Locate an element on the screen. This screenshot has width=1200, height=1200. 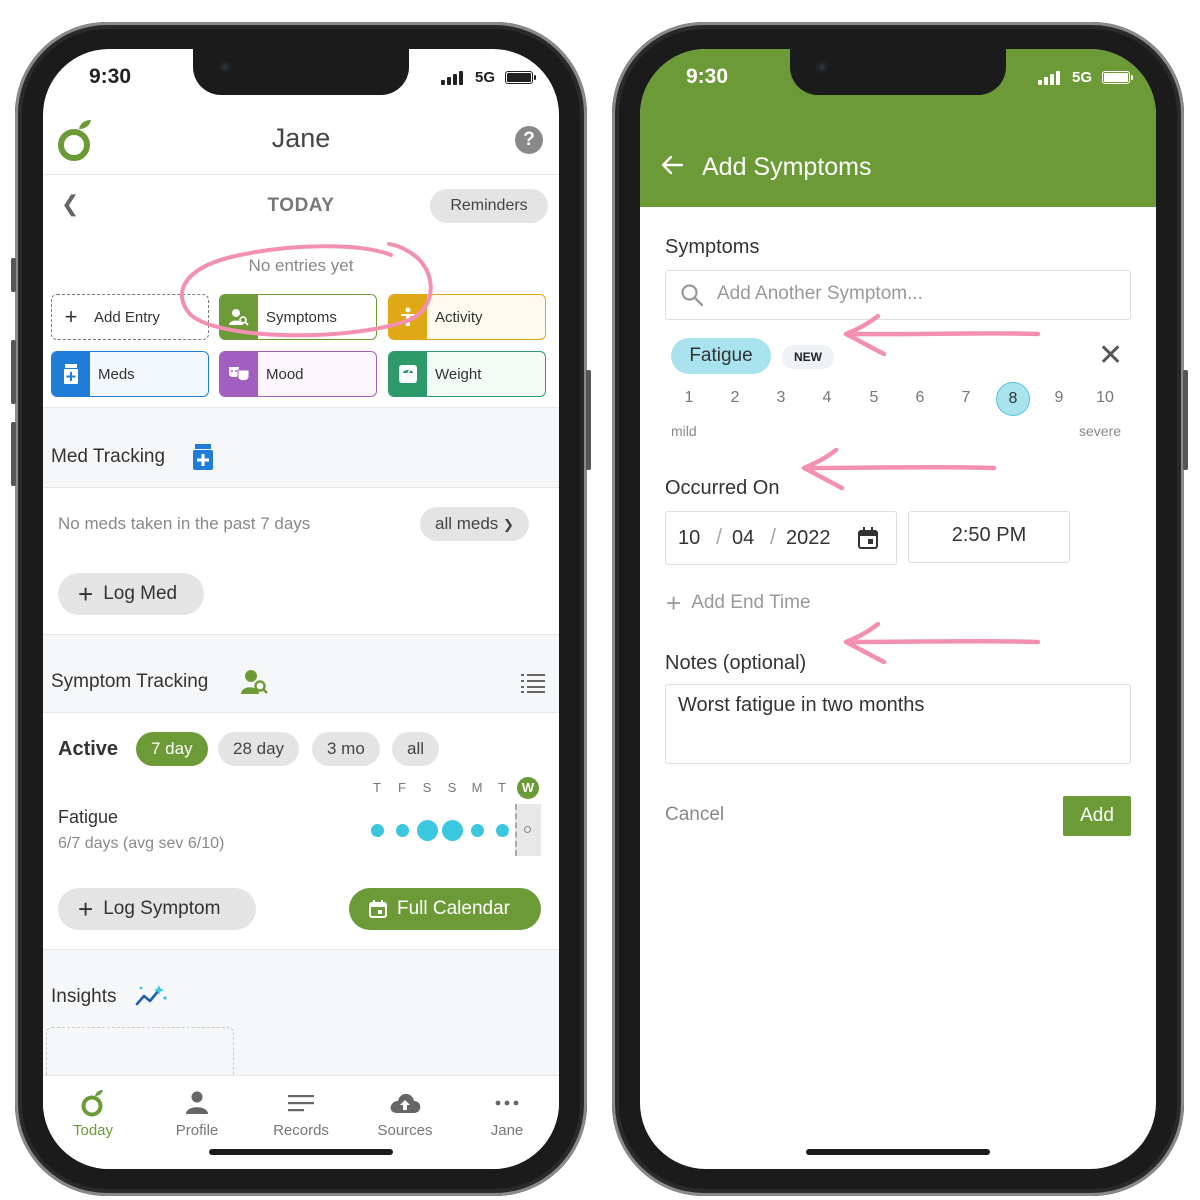
severity-7: 7 is located at coordinates (966, 398).